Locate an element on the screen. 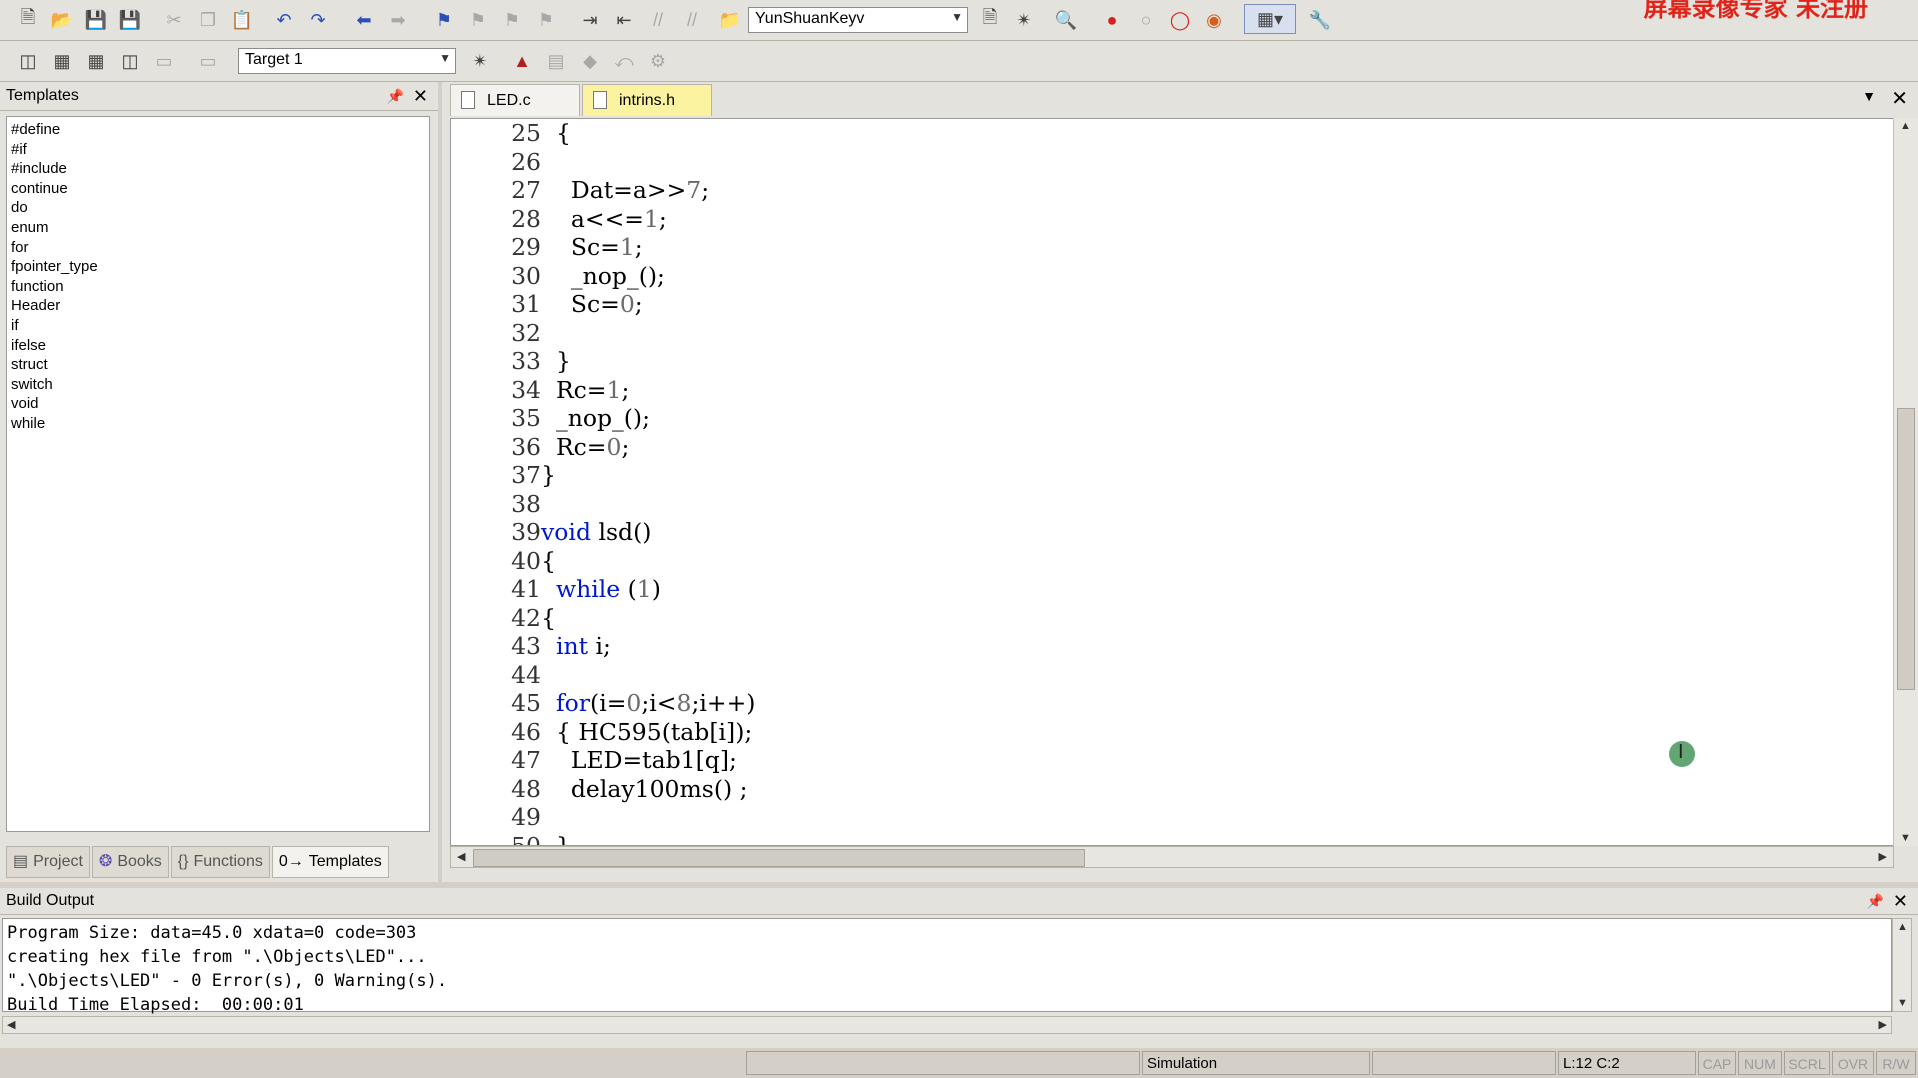 The image size is (1918, 1078). line-number: 30 is located at coordinates (526, 275).